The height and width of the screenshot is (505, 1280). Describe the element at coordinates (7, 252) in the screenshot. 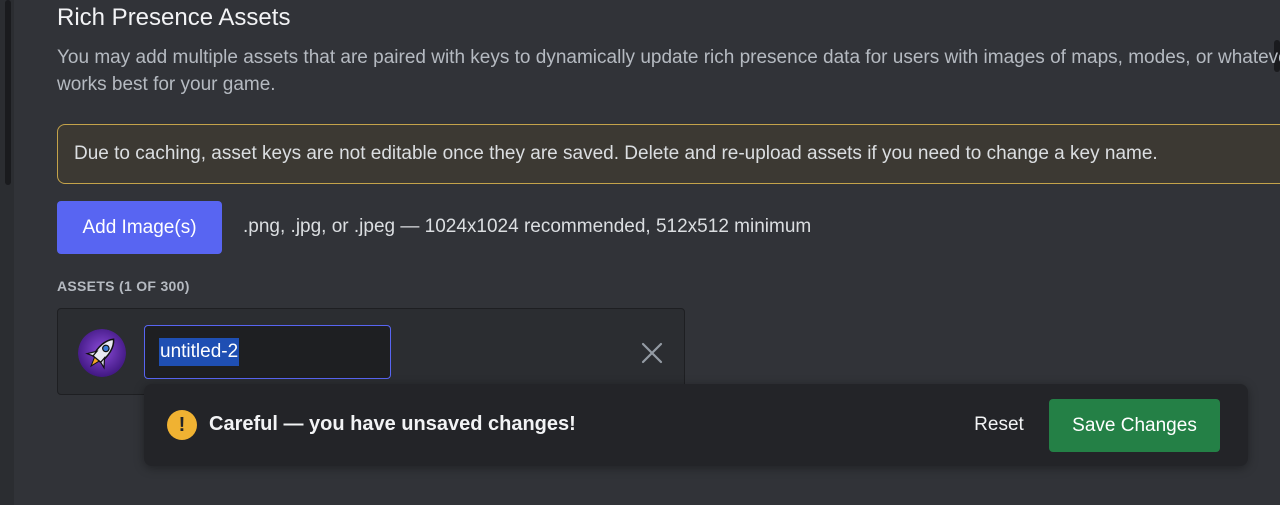

I see `left-scrollbar` at that location.